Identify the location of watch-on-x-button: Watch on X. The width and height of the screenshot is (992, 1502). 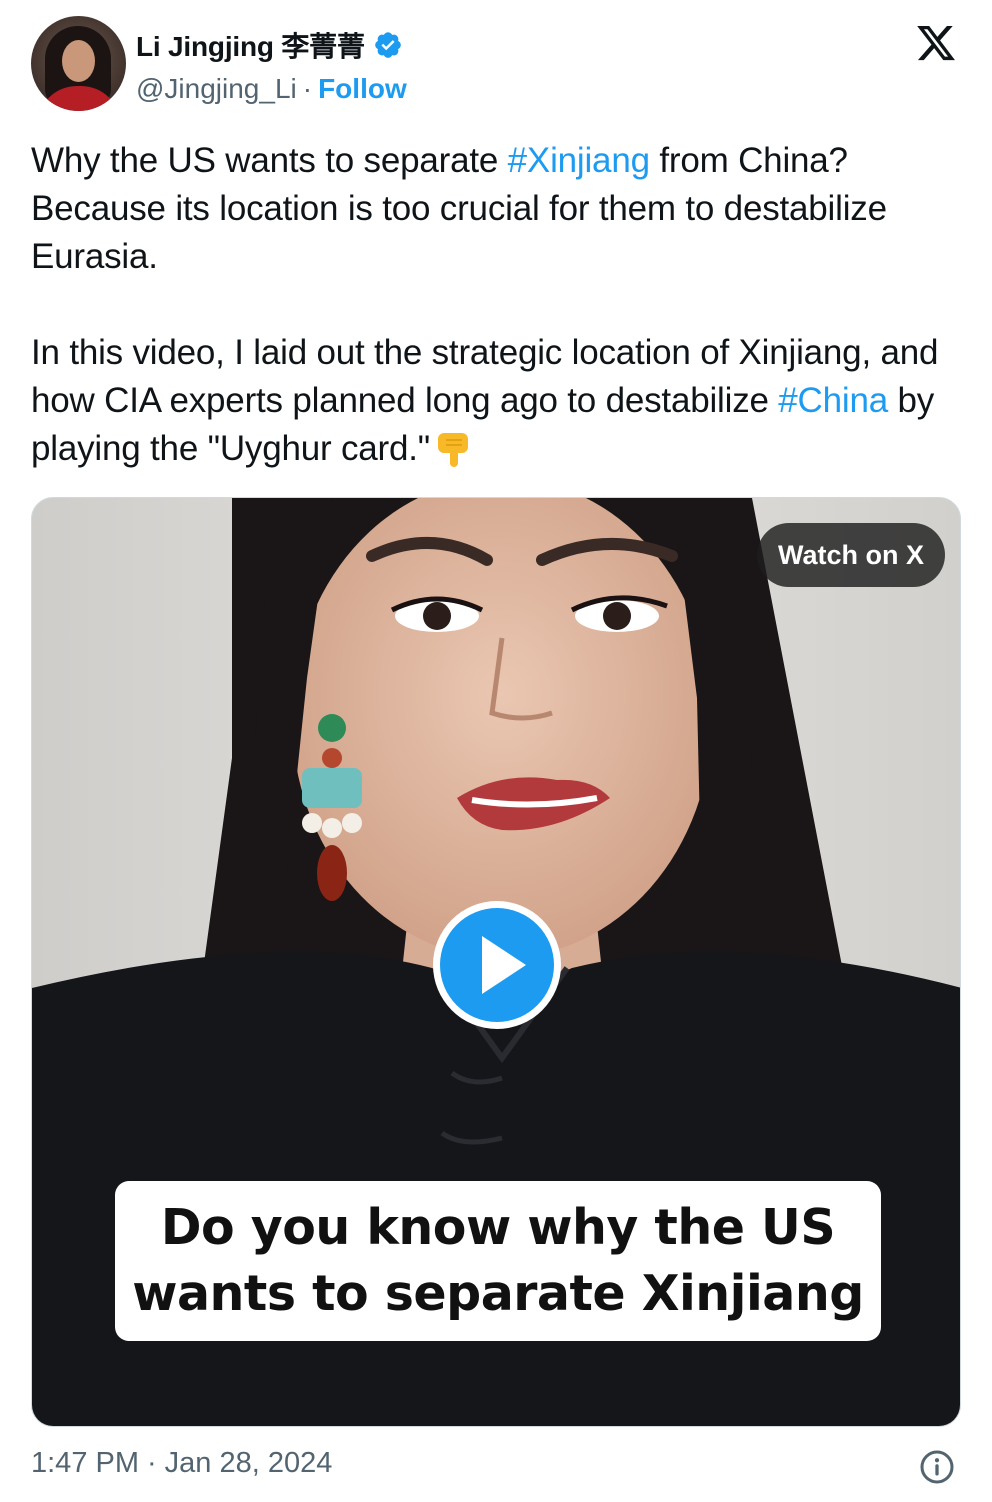
(851, 555).